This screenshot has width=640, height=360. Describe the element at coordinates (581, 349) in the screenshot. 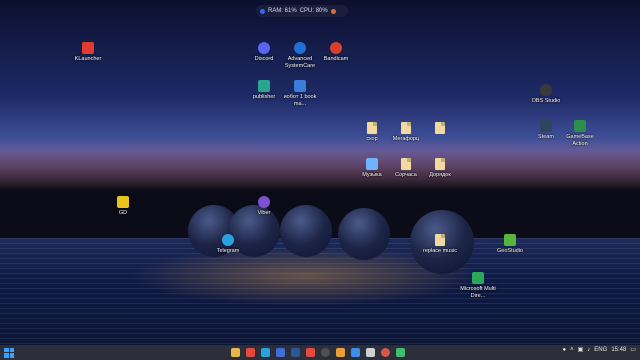

I see `network-icon: ▣` at that location.